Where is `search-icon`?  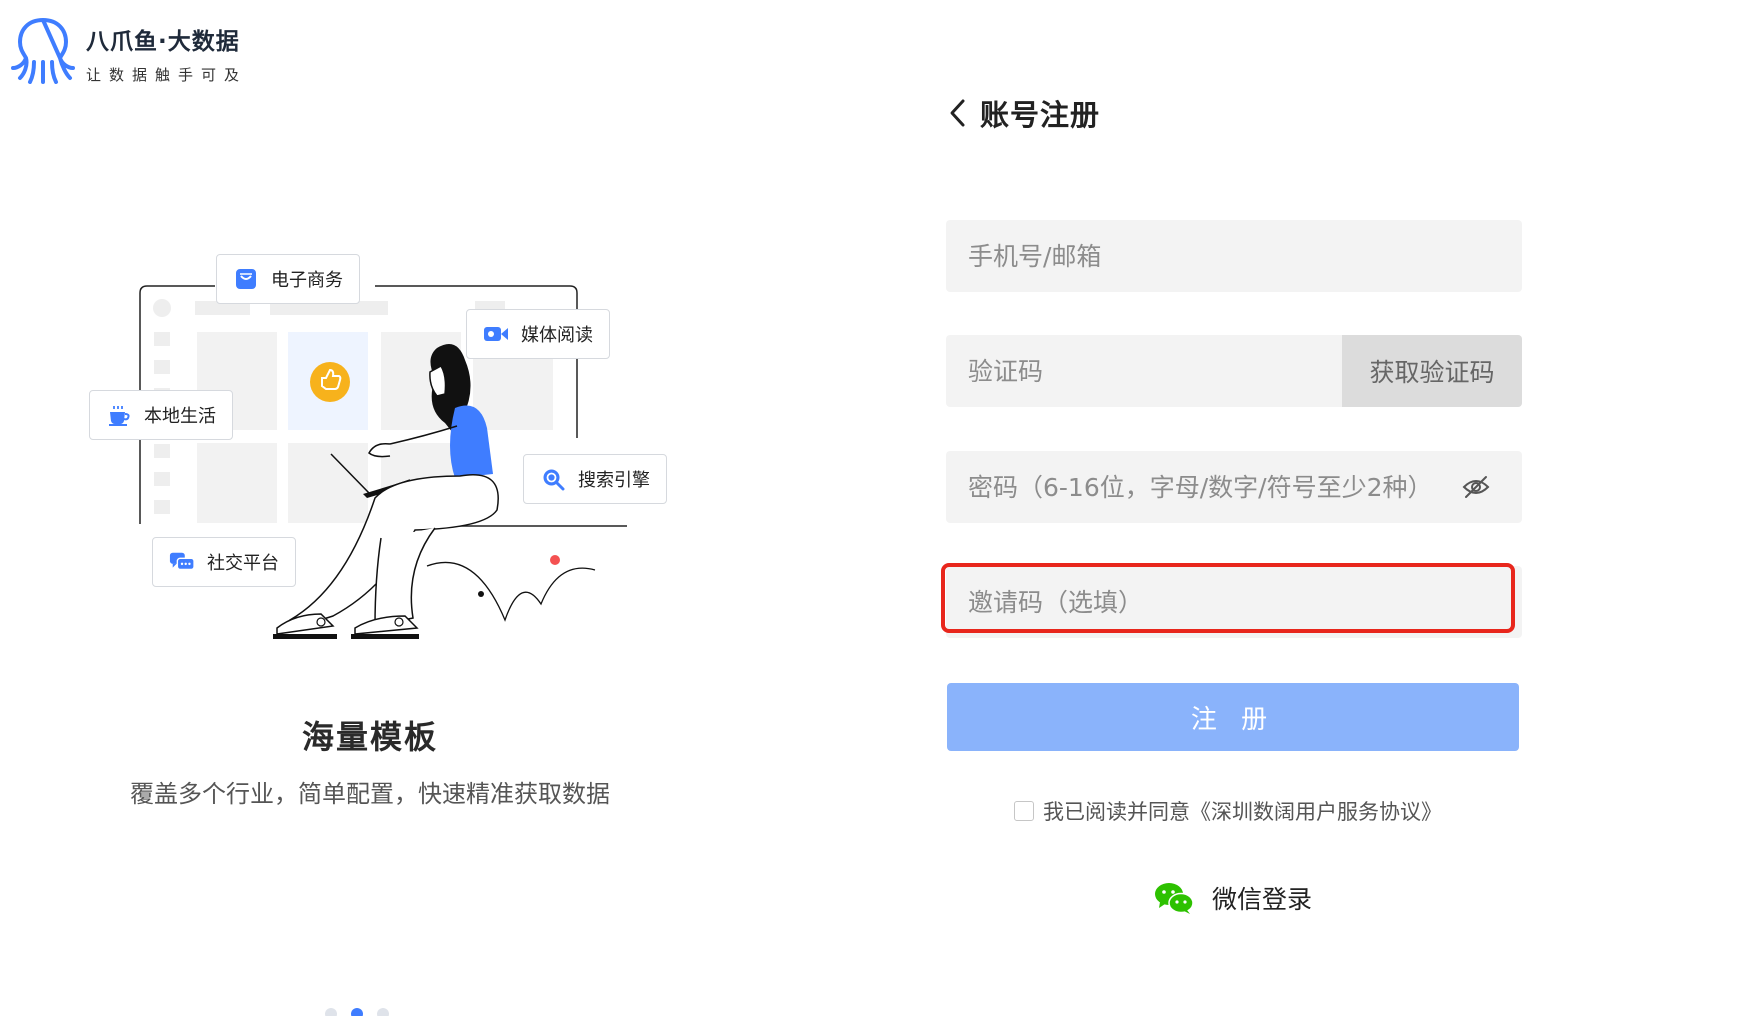 search-icon is located at coordinates (553, 479).